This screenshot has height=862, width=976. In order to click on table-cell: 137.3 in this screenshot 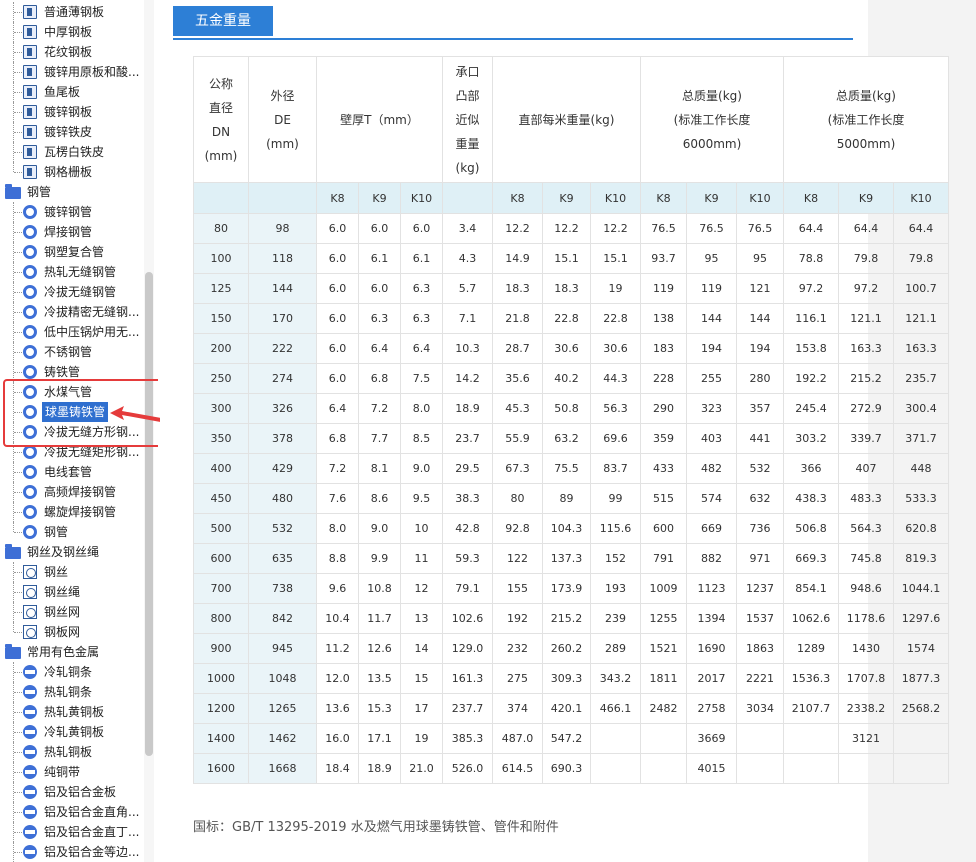, I will do `click(566, 558)`.